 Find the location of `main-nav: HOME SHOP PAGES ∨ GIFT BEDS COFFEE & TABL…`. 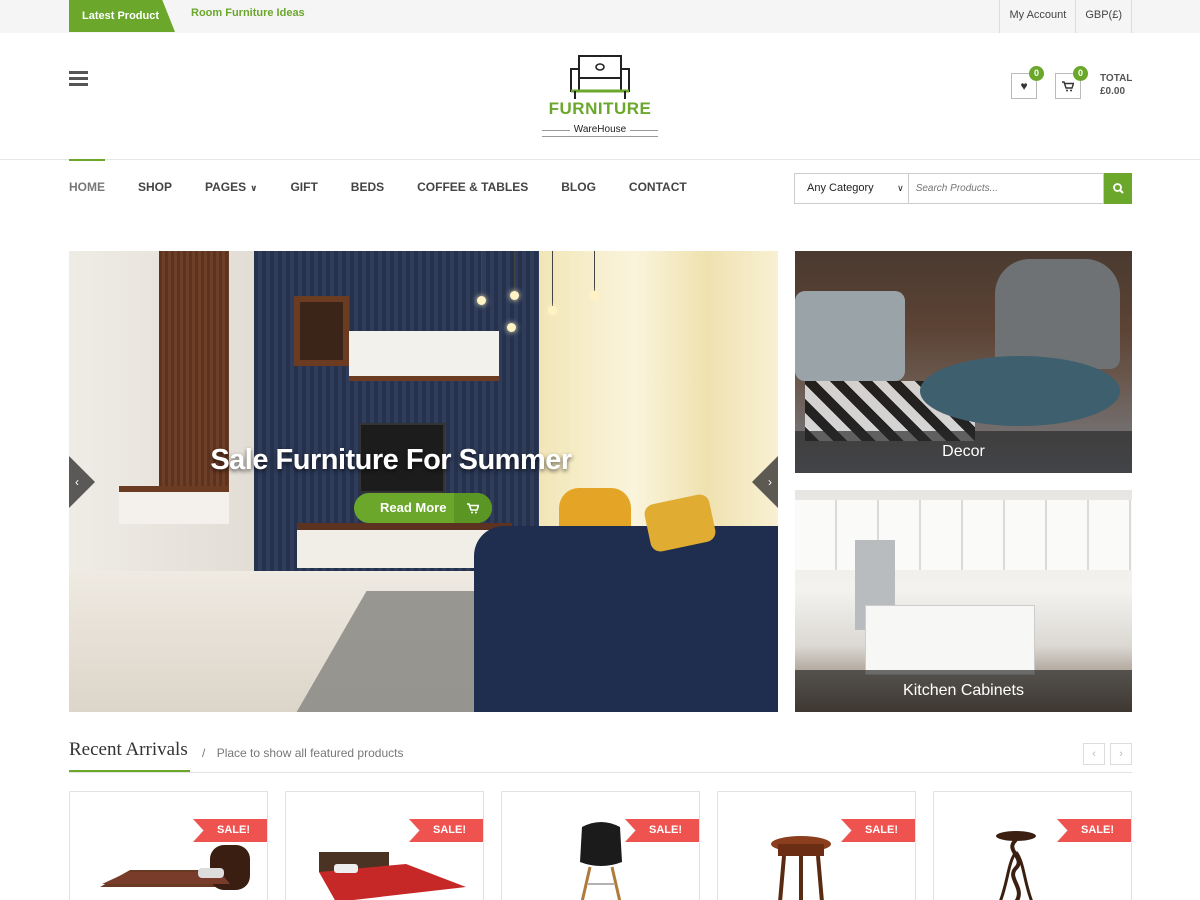

main-nav: HOME SHOP PAGES ∨ GIFT BEDS COFFEE & TABL… is located at coordinates (394, 189).